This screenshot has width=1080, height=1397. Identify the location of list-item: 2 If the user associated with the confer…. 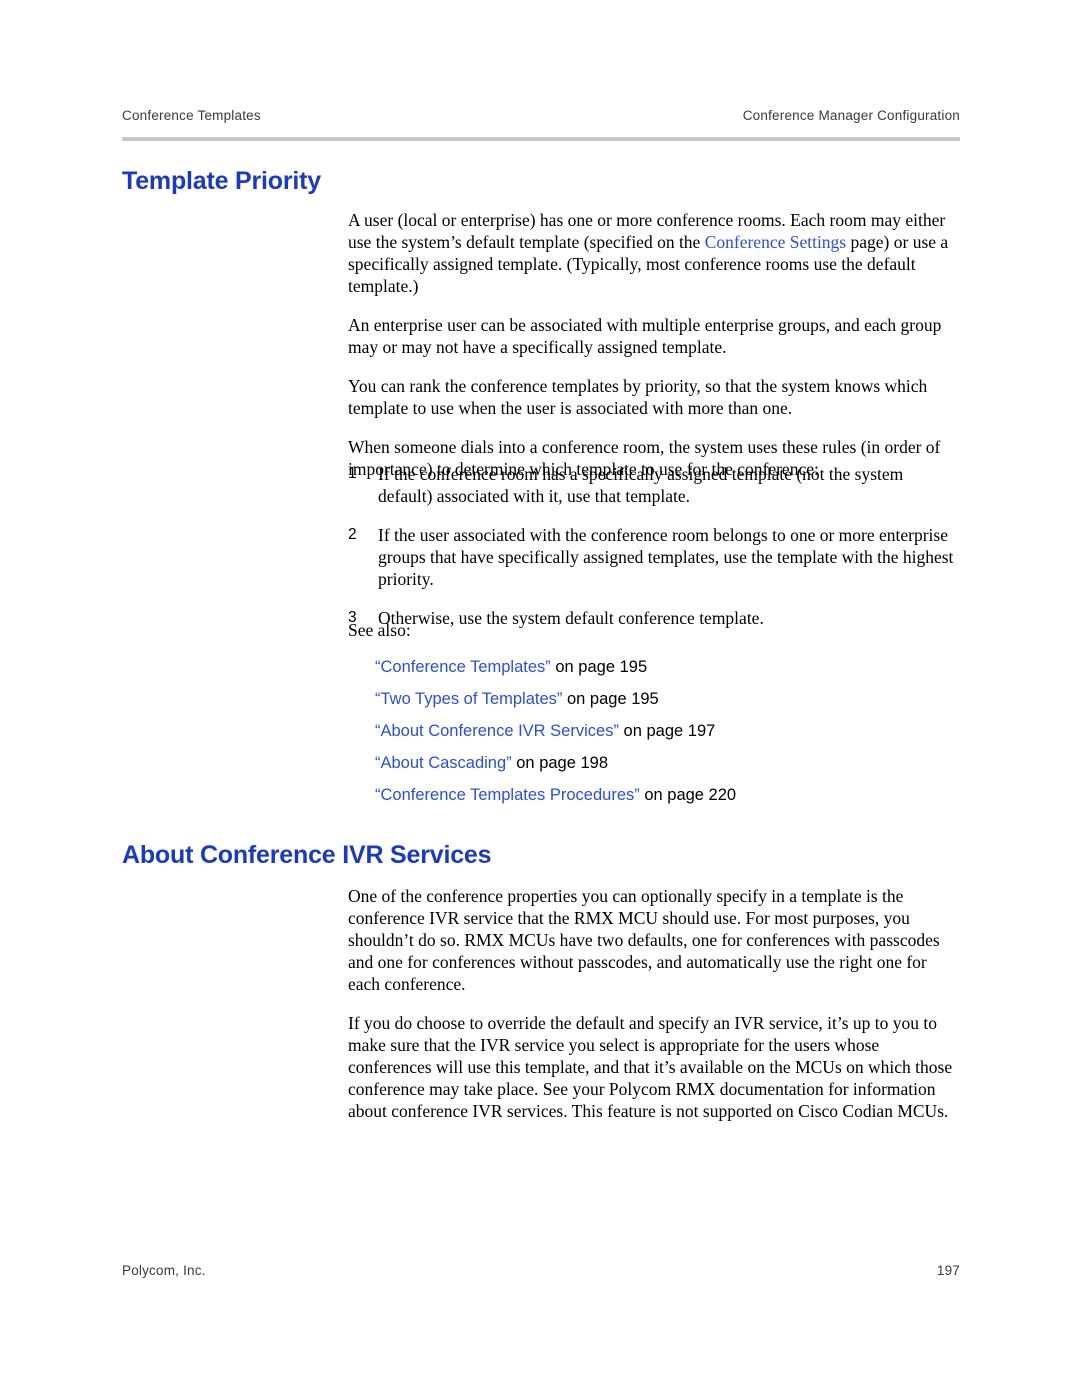
(654, 557).